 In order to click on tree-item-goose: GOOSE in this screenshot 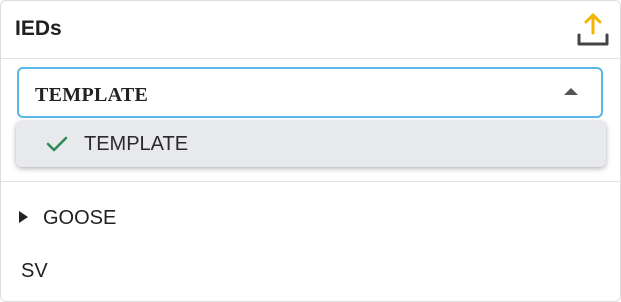, I will do `click(310, 218)`.